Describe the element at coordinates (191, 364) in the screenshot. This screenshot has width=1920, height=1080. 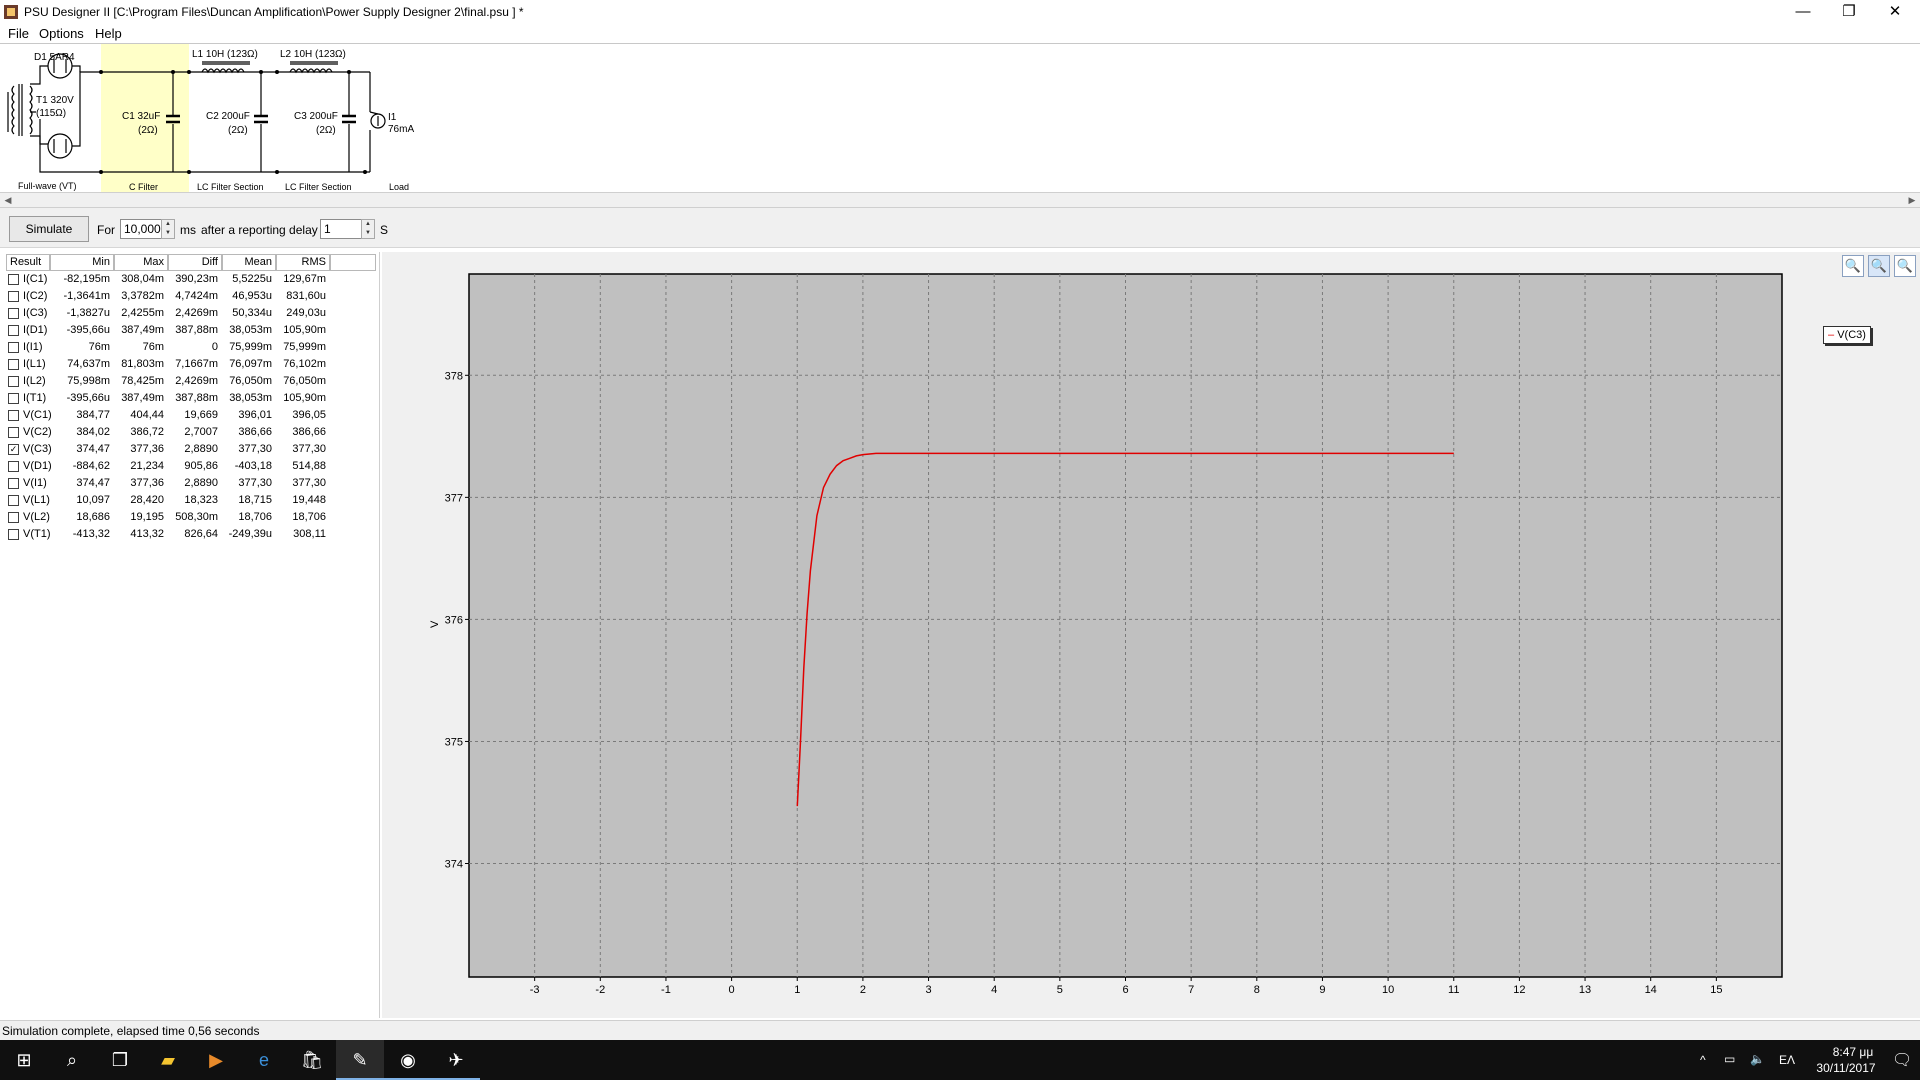
I see `table-row: I(L1) 74,637m 81,803m 7,1667m 76,097m 76,102m` at that location.